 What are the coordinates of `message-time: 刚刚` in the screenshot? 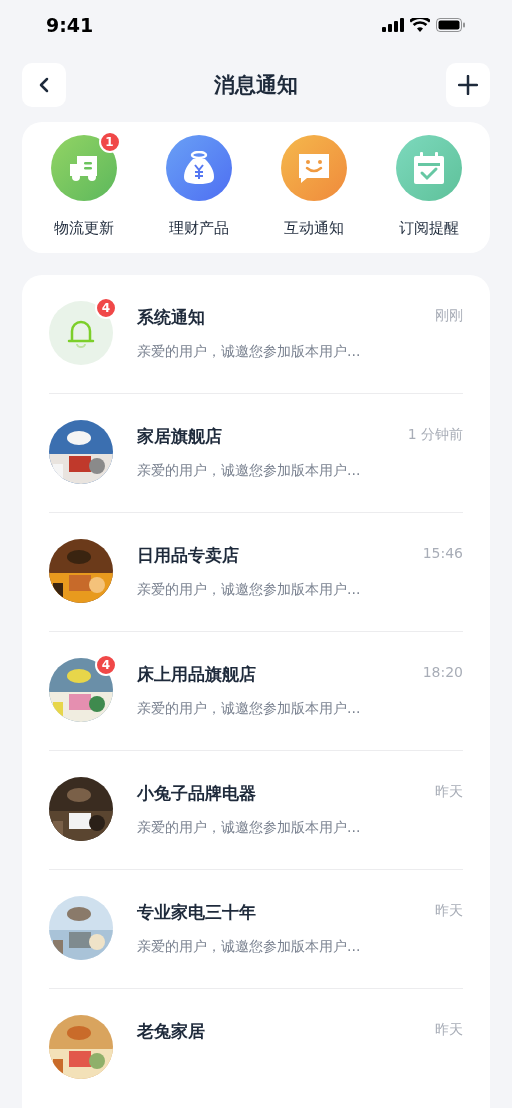 It's located at (449, 315).